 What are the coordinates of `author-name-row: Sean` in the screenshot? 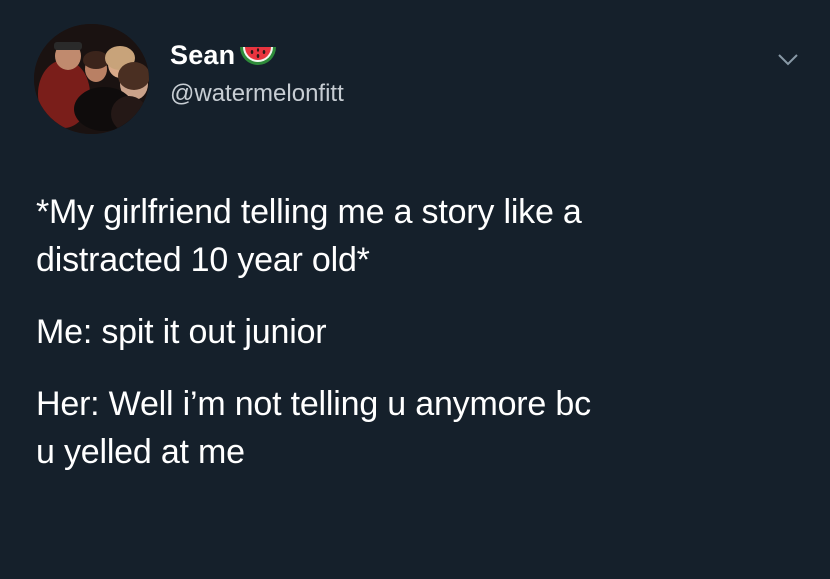 It's located at (224, 55).